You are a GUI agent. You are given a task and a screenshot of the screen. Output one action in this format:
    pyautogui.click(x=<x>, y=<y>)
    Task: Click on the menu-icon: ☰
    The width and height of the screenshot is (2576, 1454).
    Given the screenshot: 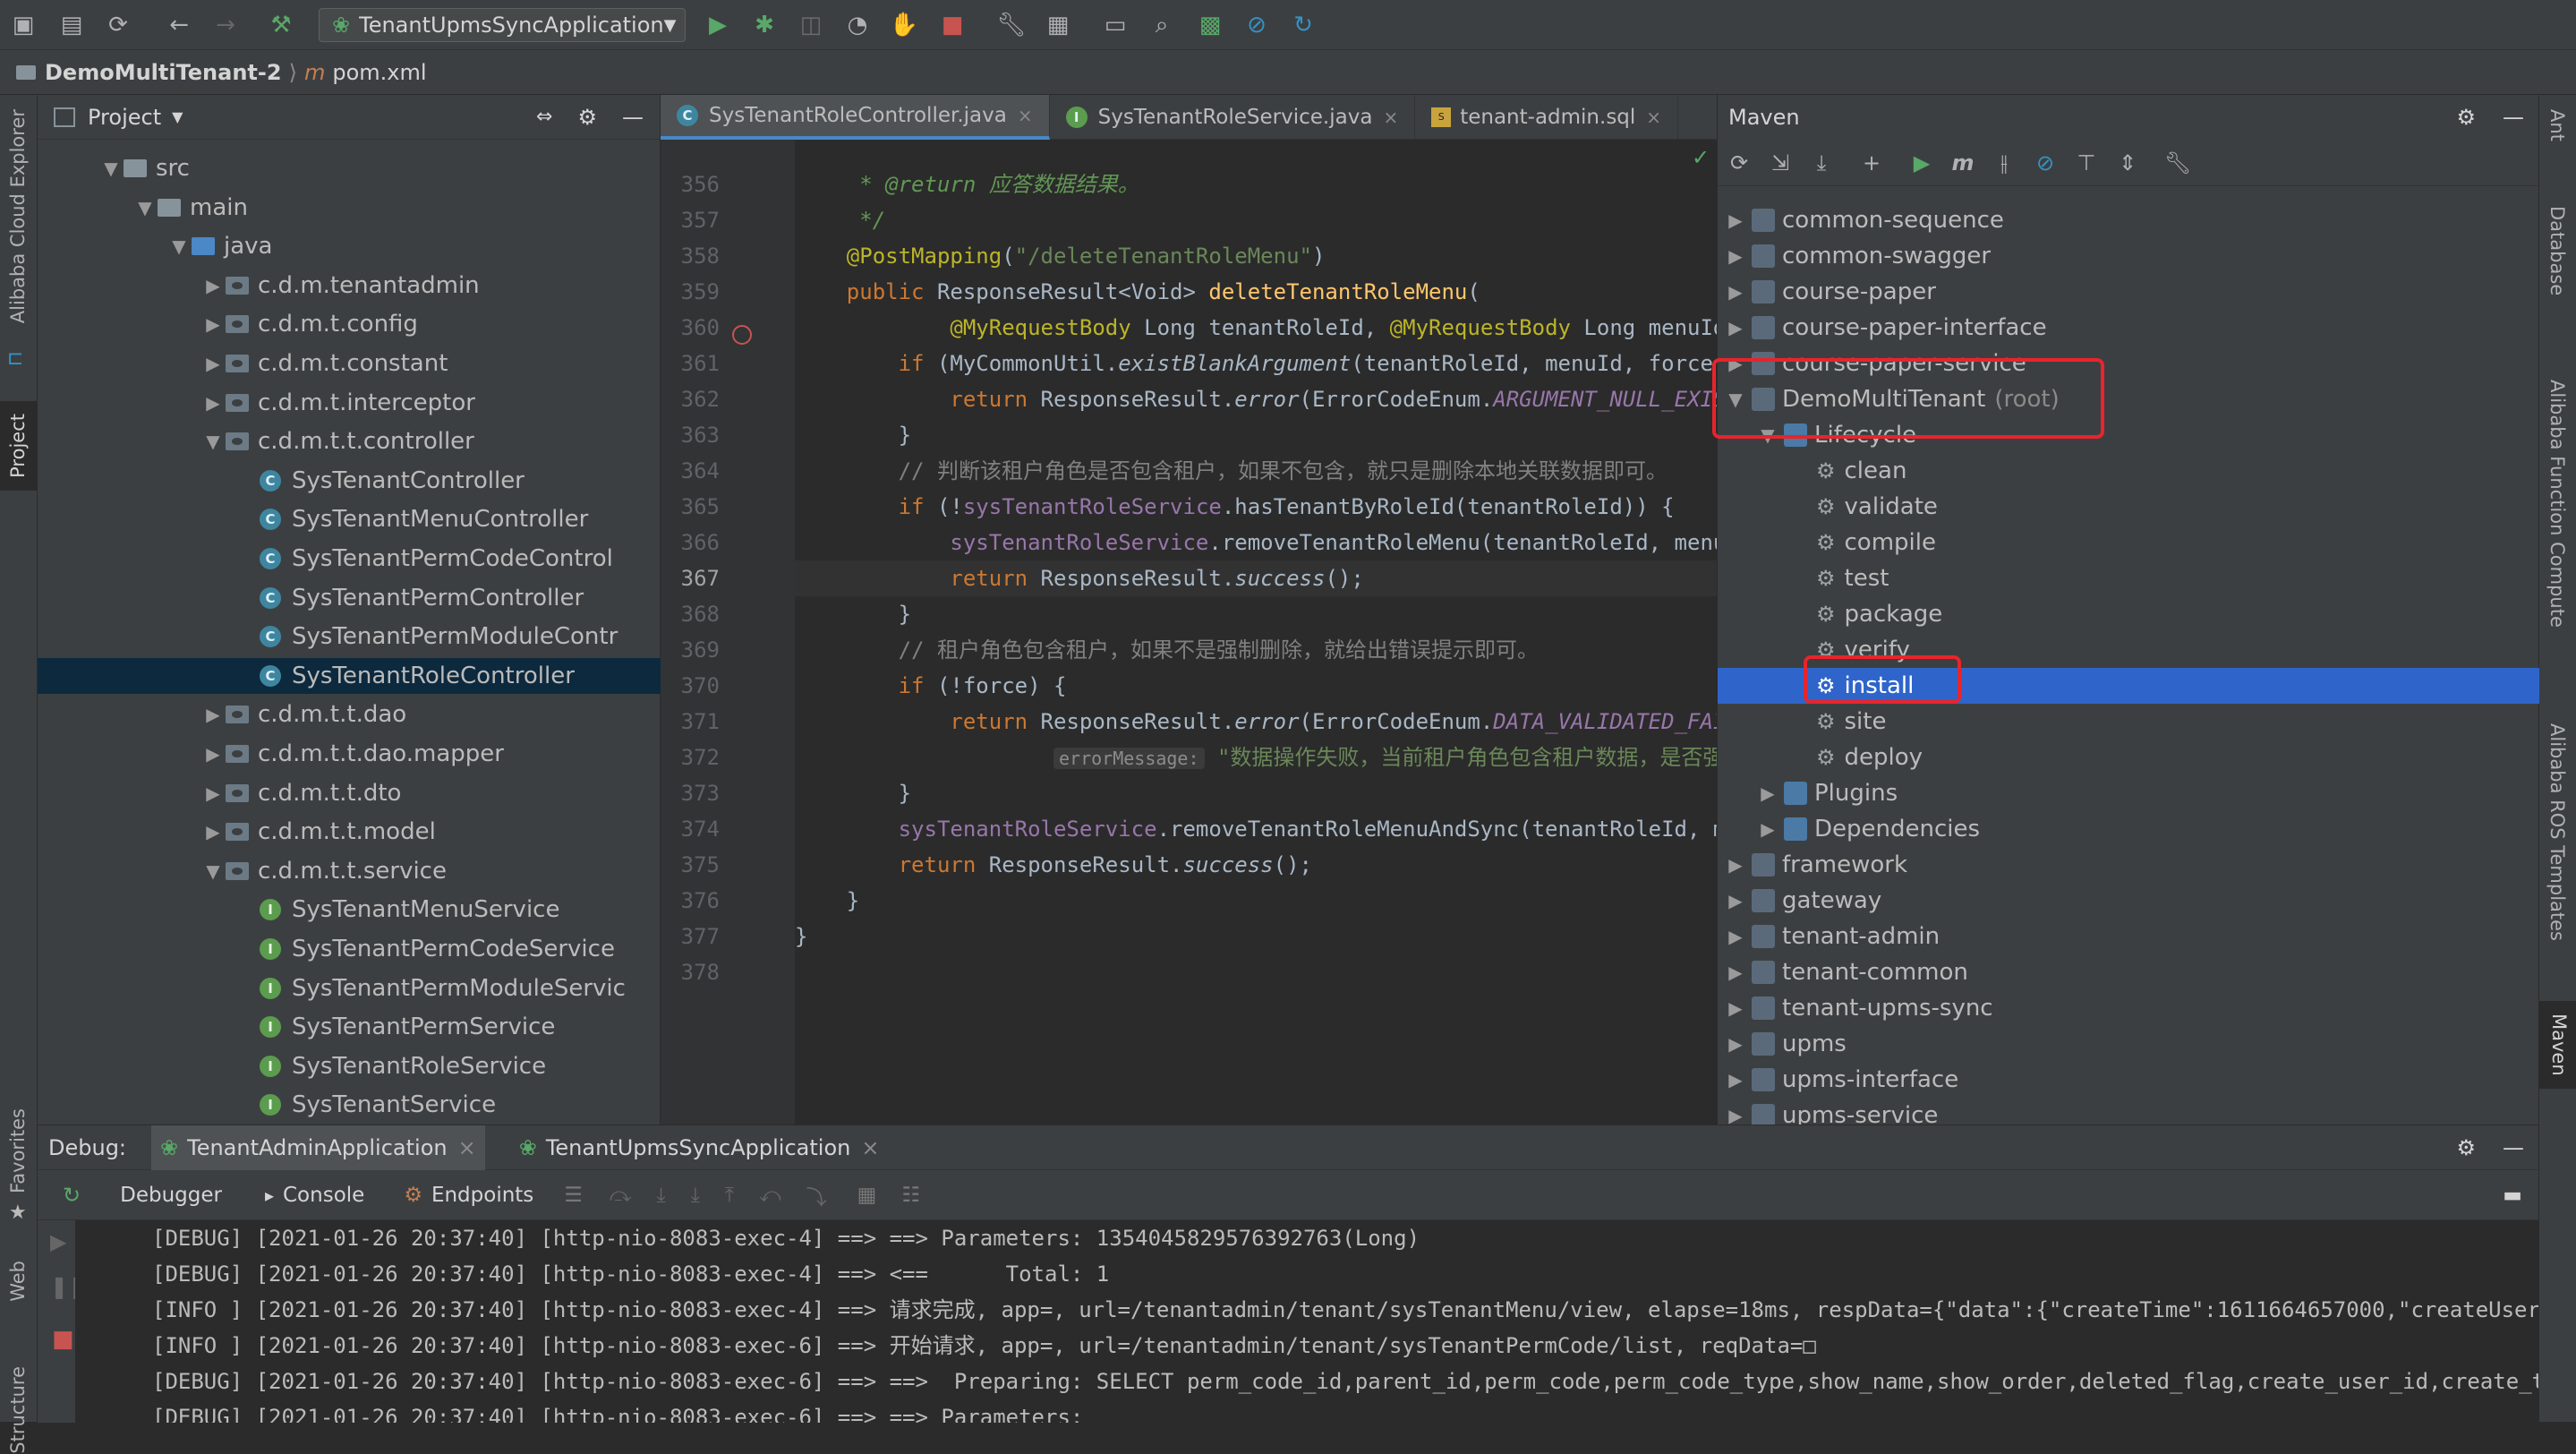 What is the action you would take?
    pyautogui.click(x=573, y=1195)
    